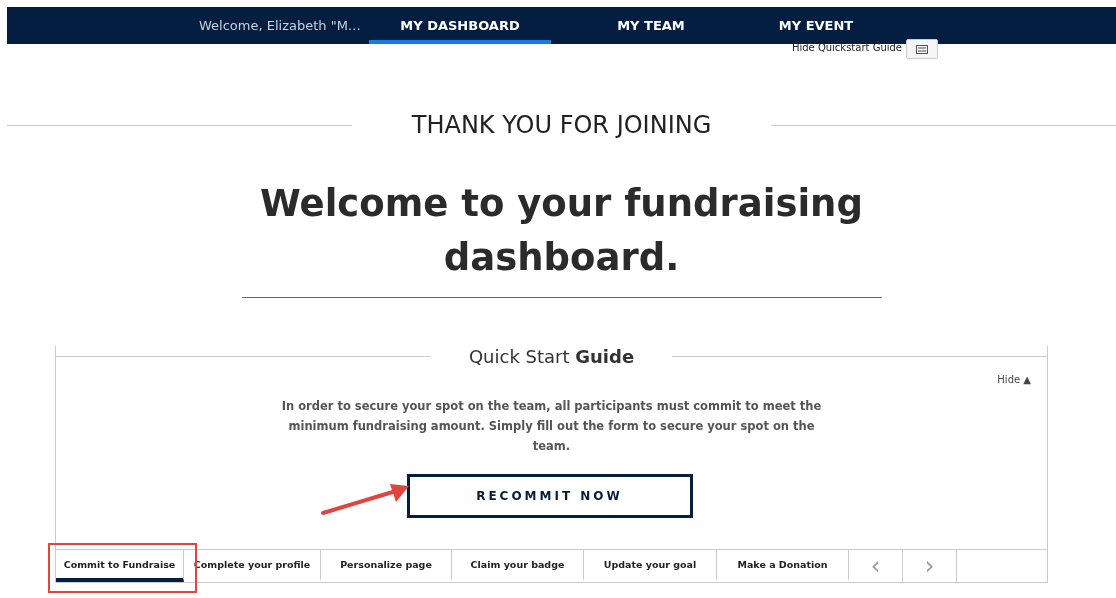 The width and height of the screenshot is (1116, 598). Describe the element at coordinates (551, 356) in the screenshot. I see `guide-title: Quick Start Guide` at that location.